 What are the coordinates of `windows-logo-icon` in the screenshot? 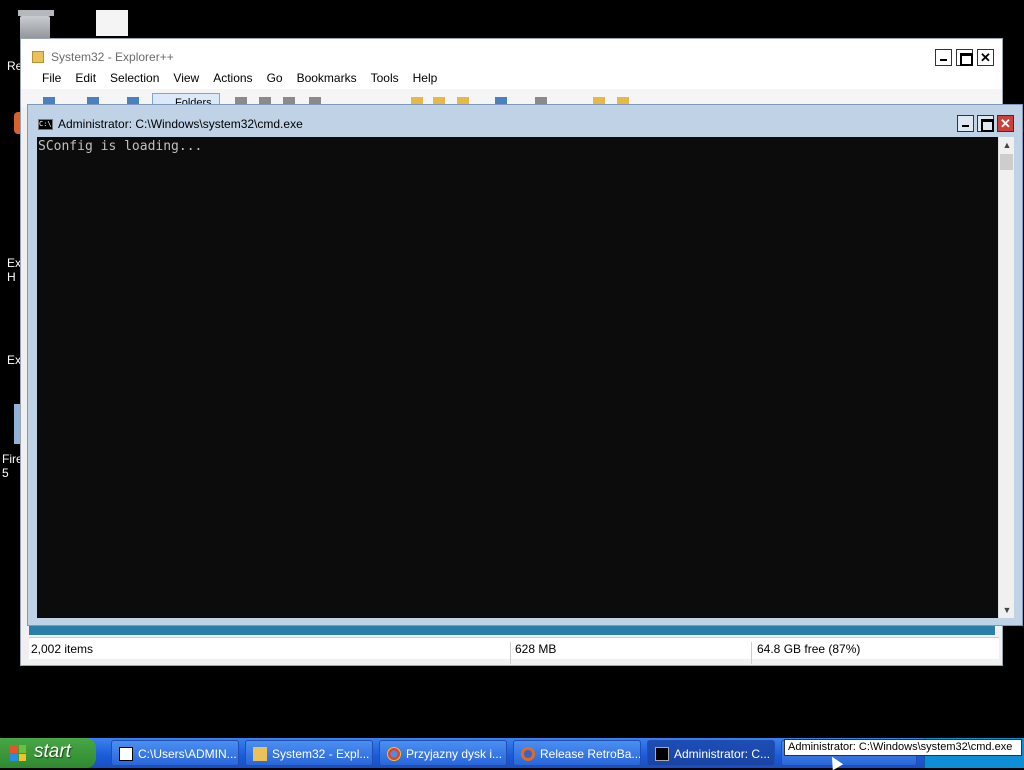 It's located at (18, 753).